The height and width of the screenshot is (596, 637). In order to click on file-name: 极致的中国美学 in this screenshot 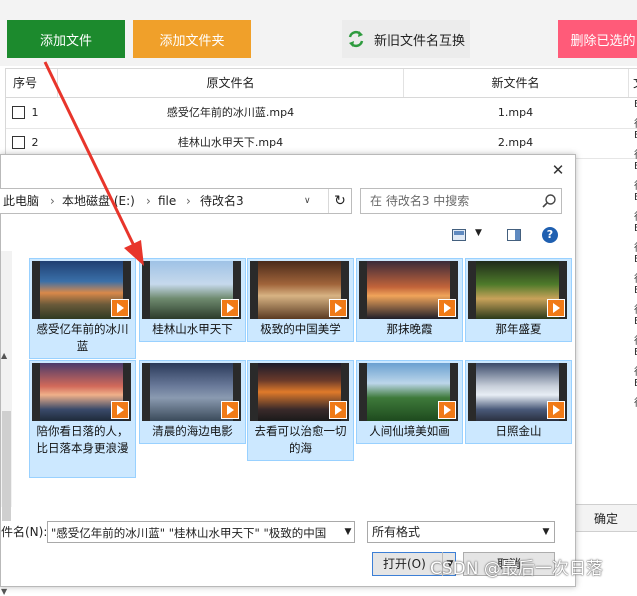, I will do `click(300, 329)`.